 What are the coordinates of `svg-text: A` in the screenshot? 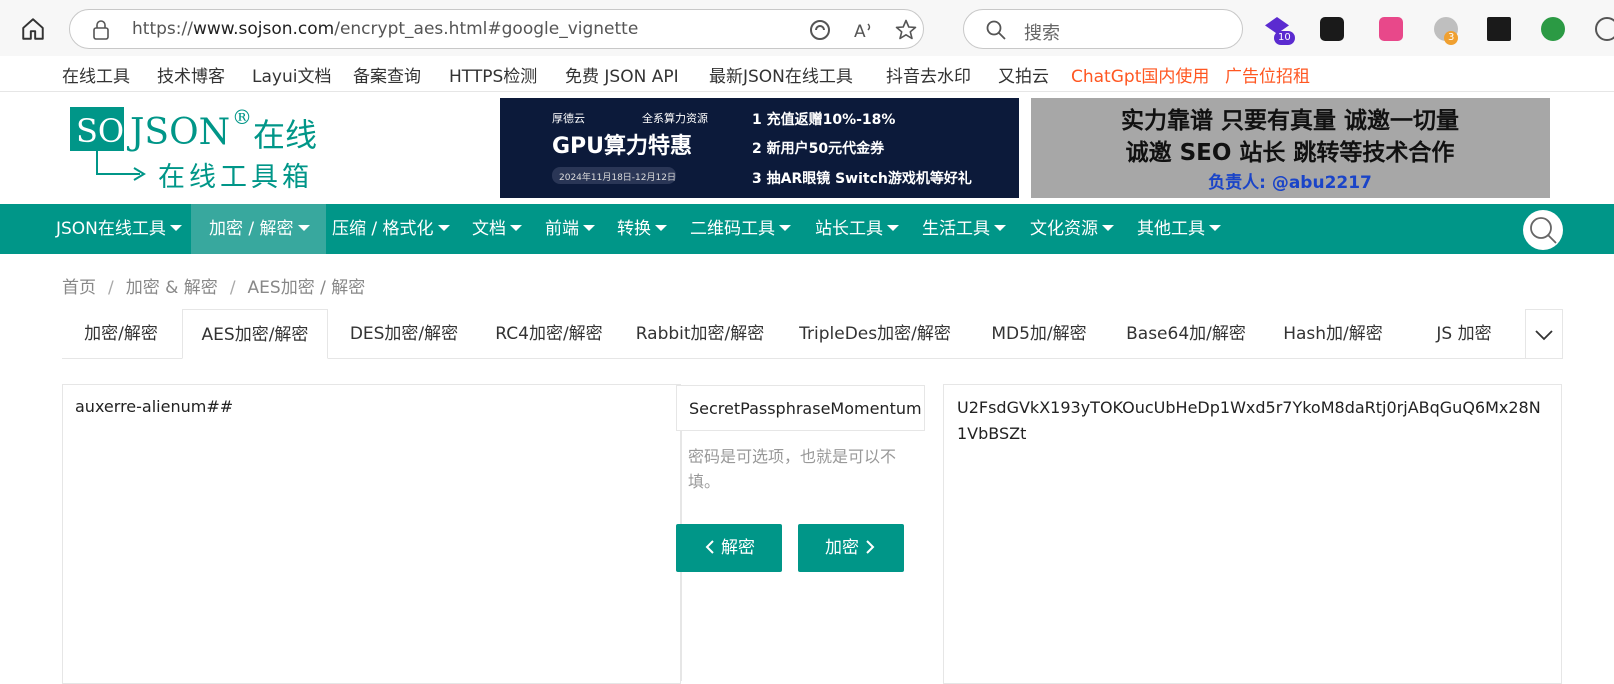 It's located at (860, 32).